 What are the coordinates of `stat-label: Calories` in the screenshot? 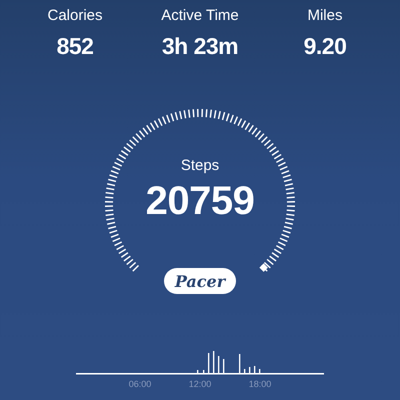 It's located at (75, 16).